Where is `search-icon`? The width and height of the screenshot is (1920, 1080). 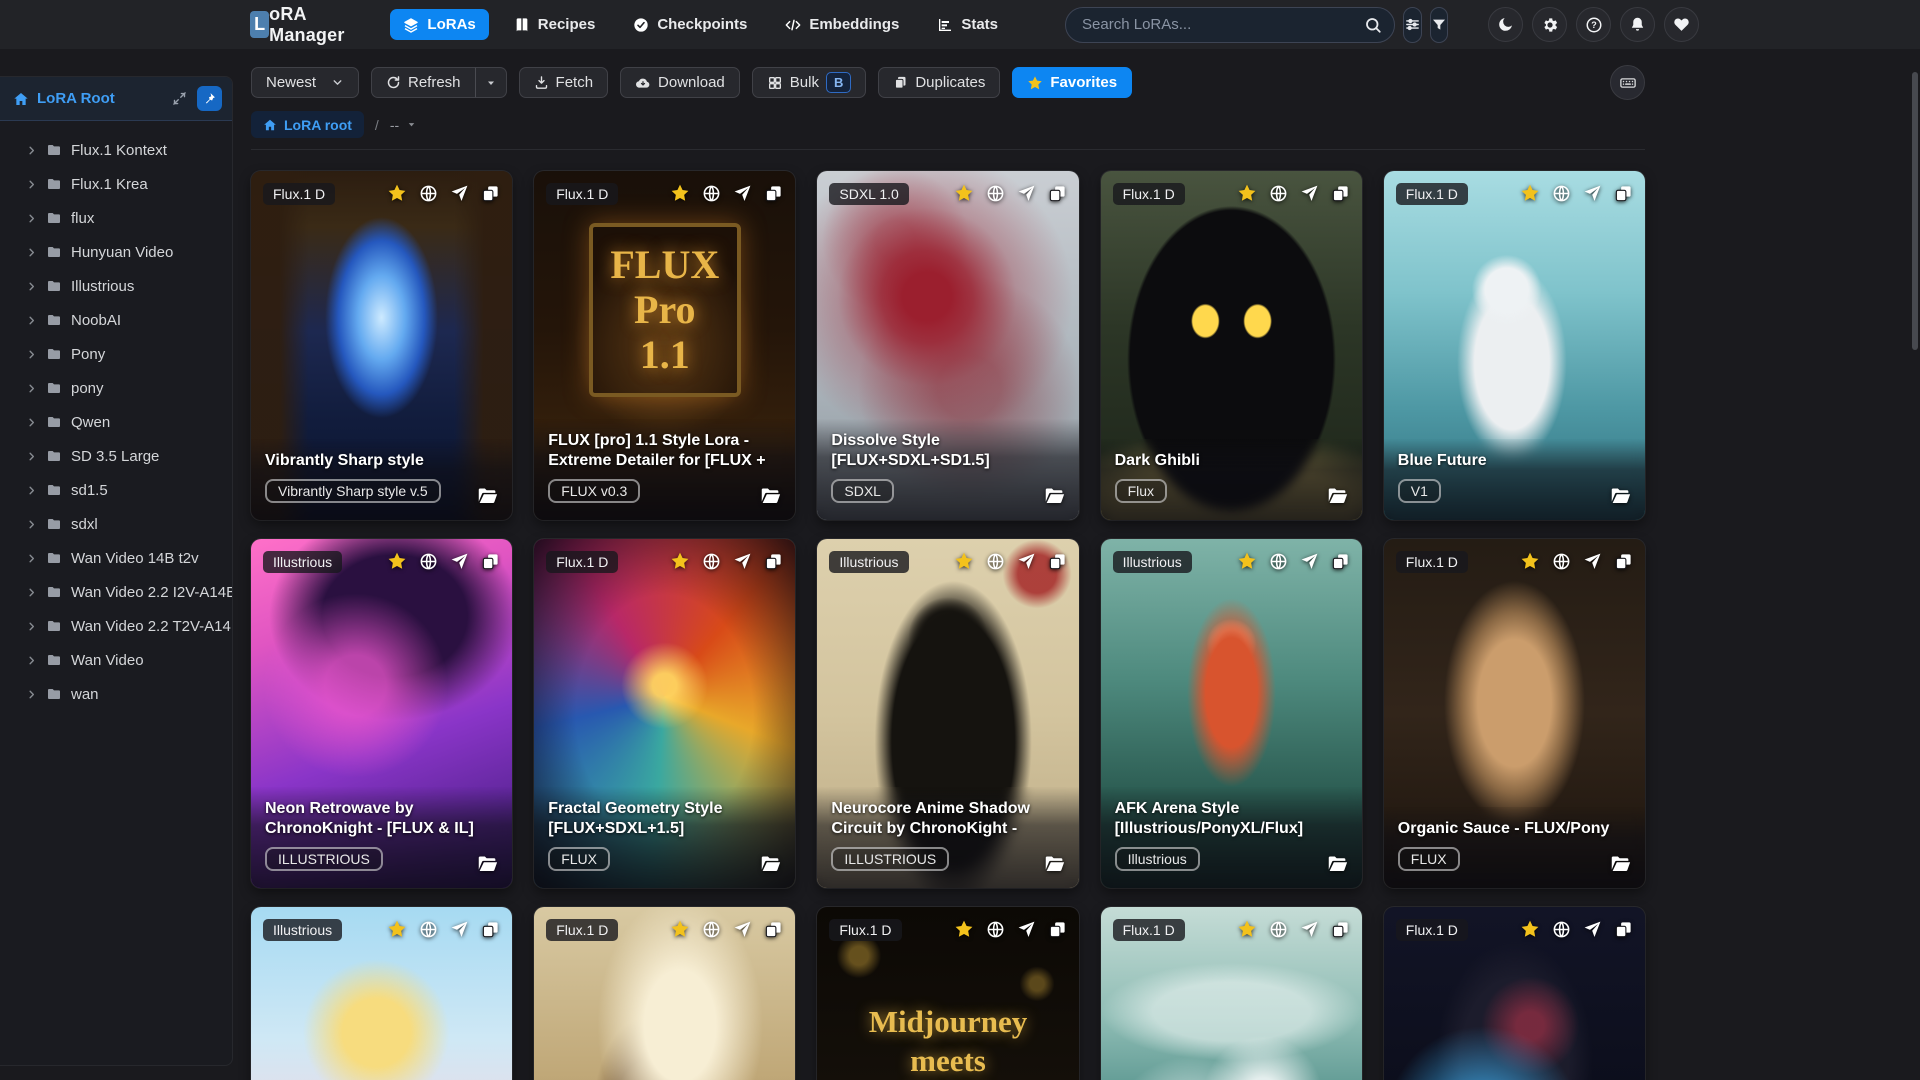
search-icon is located at coordinates (1373, 25).